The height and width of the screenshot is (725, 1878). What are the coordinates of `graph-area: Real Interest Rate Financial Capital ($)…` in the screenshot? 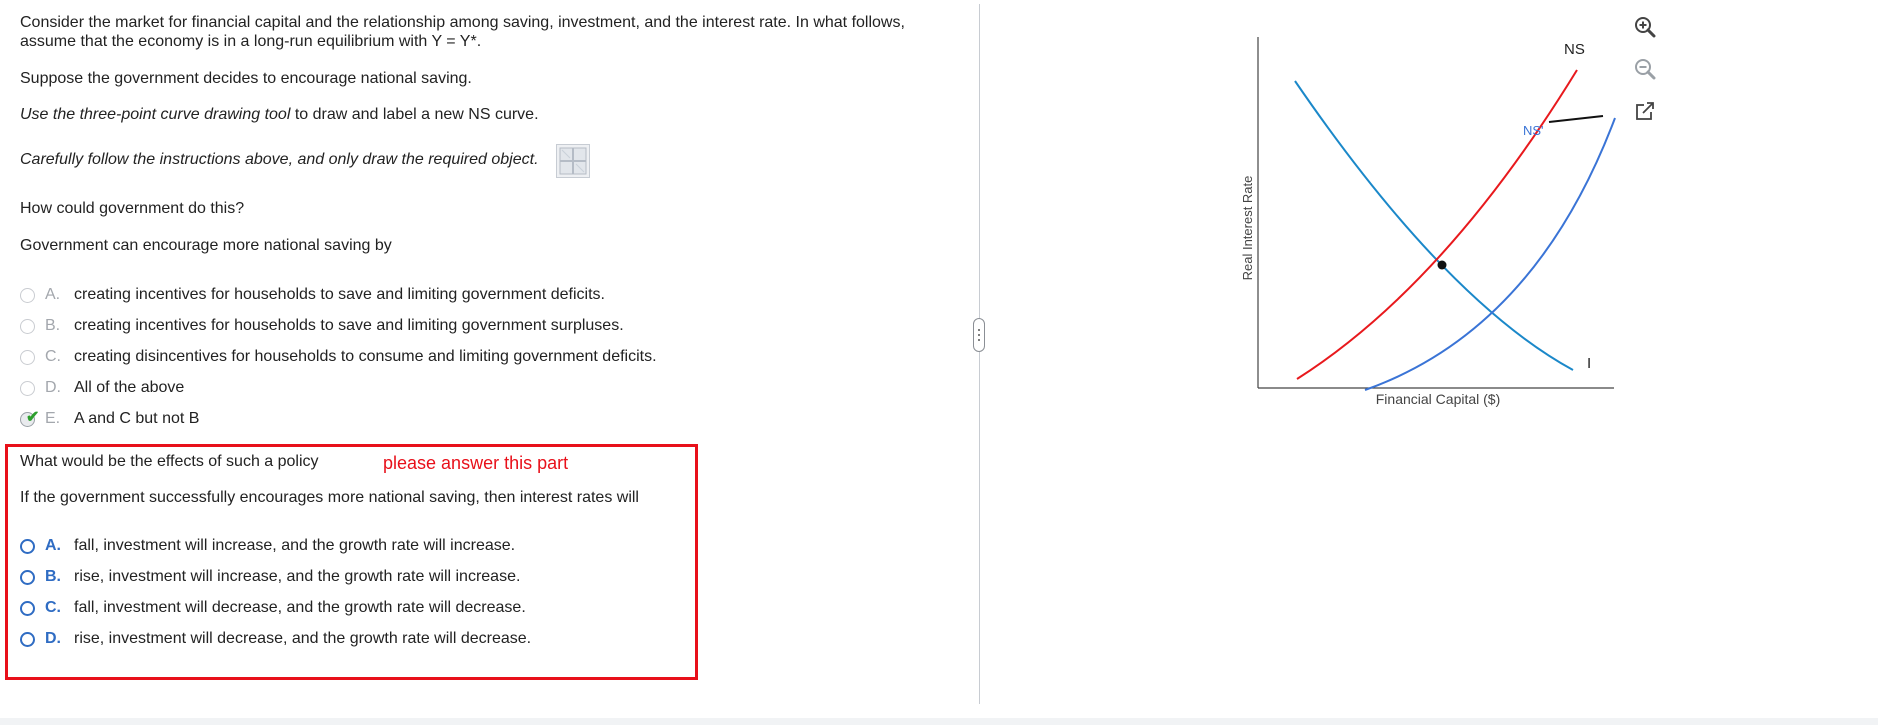 It's located at (1435, 227).